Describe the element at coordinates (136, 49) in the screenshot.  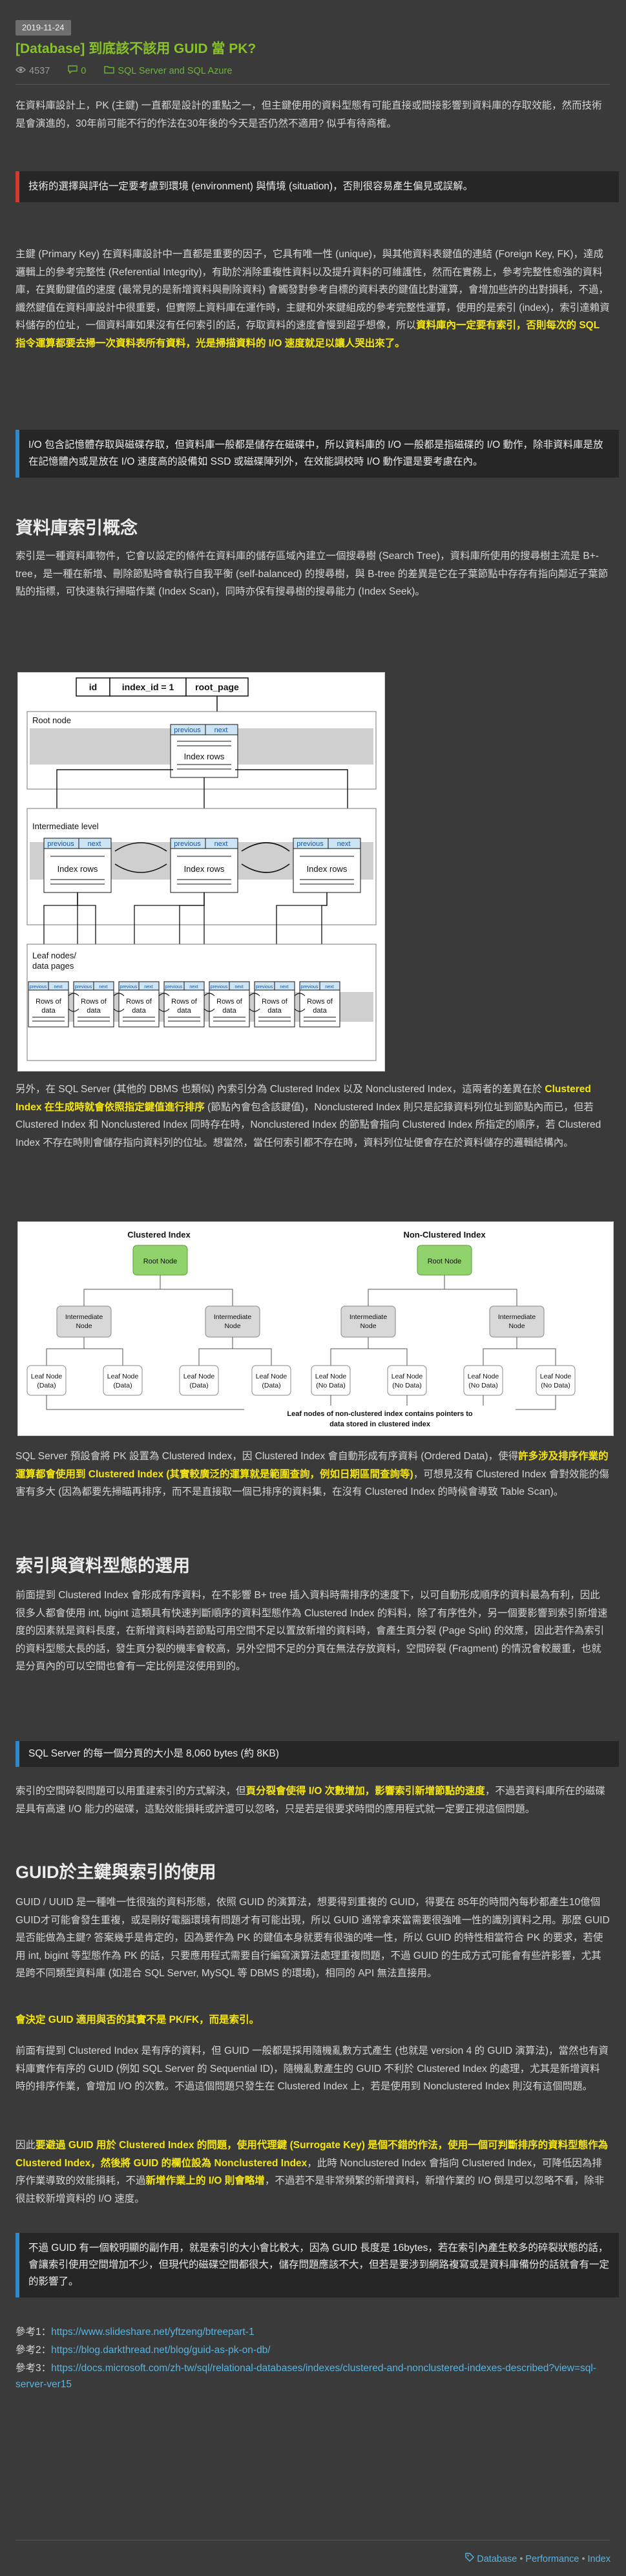
I see `post-title: [Database] 到底該不該用 GUID 當 PK?` at that location.